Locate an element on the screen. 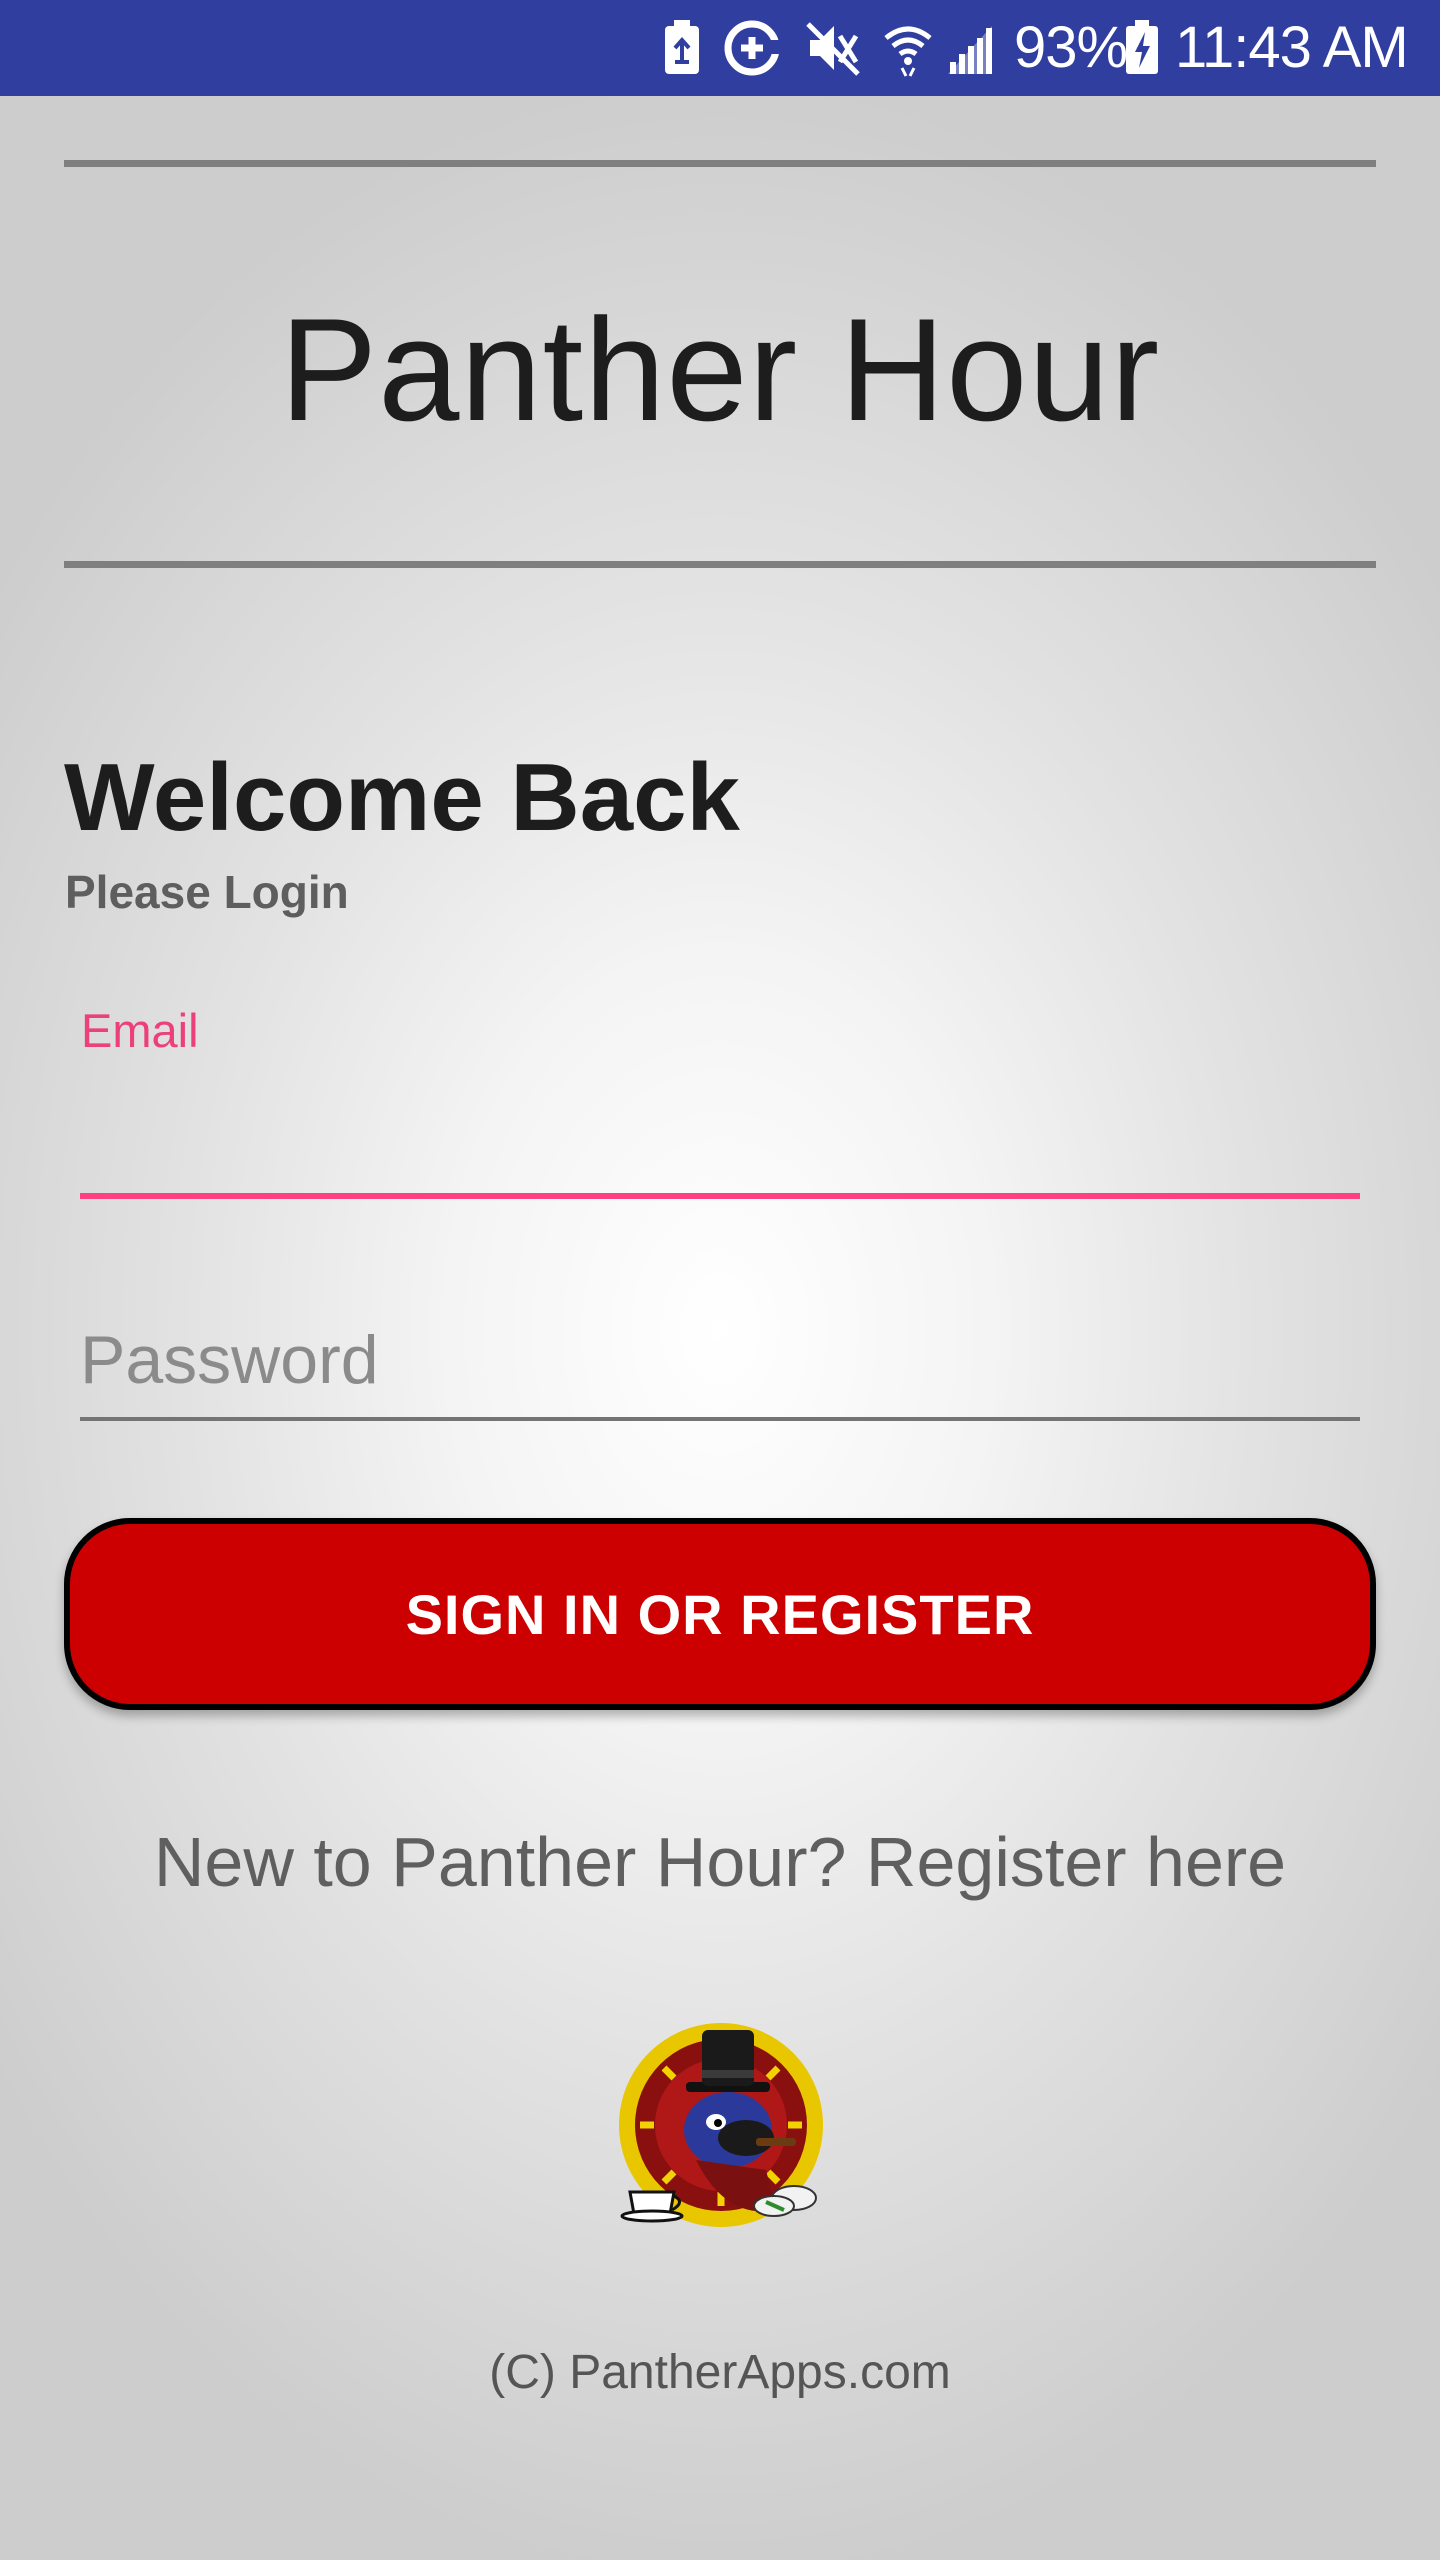 Image resolution: width=1440 pixels, height=2560 pixels. password-field-underline is located at coordinates (720, 1419).